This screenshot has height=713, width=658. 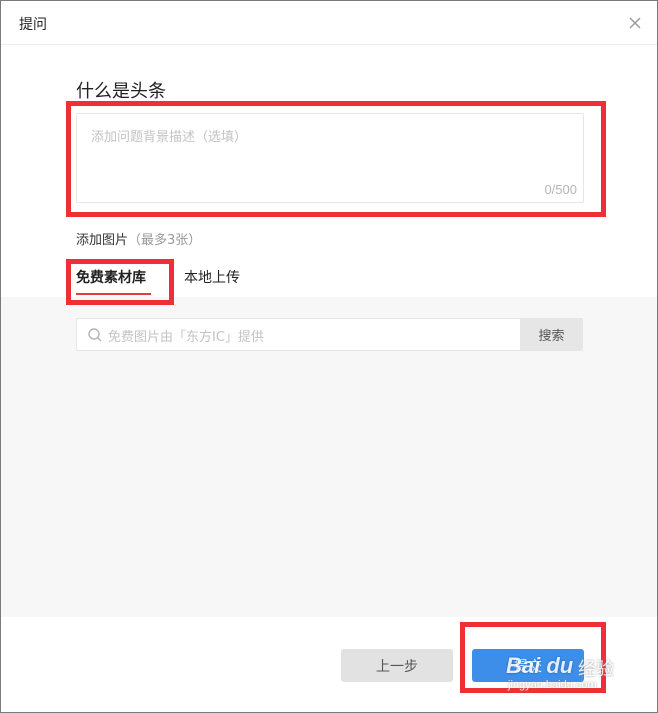 I want to click on submit-button: 提交, so click(x=528, y=665).